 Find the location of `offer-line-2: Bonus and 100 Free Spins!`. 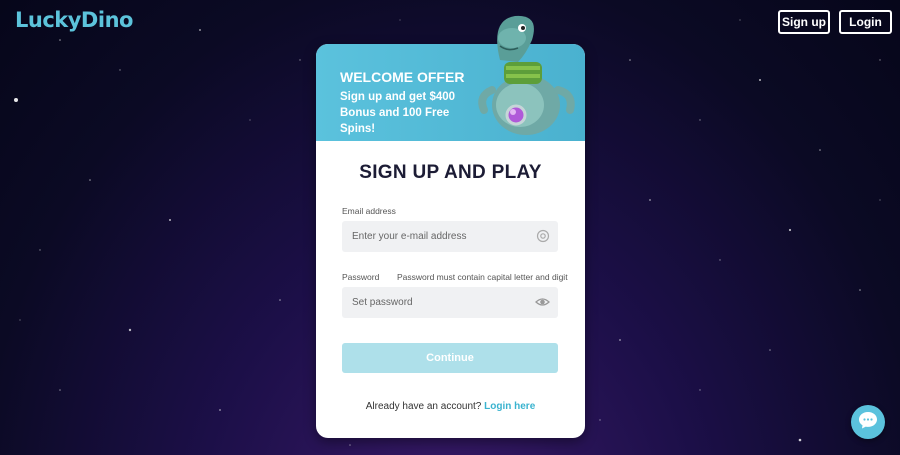

offer-line-2: Bonus and 100 Free Spins! is located at coordinates (395, 121).